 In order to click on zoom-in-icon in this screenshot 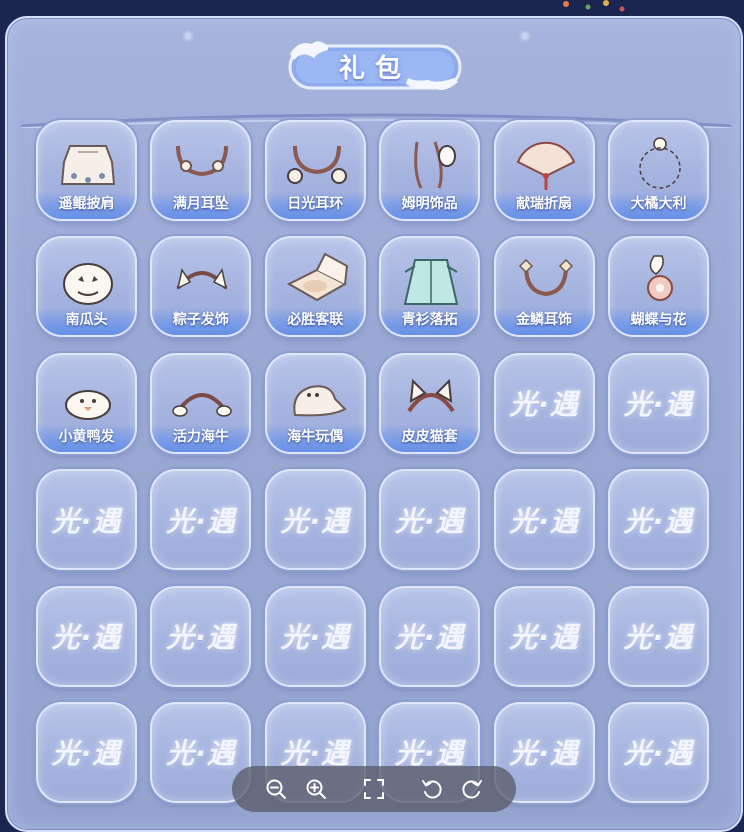, I will do `click(316, 789)`.